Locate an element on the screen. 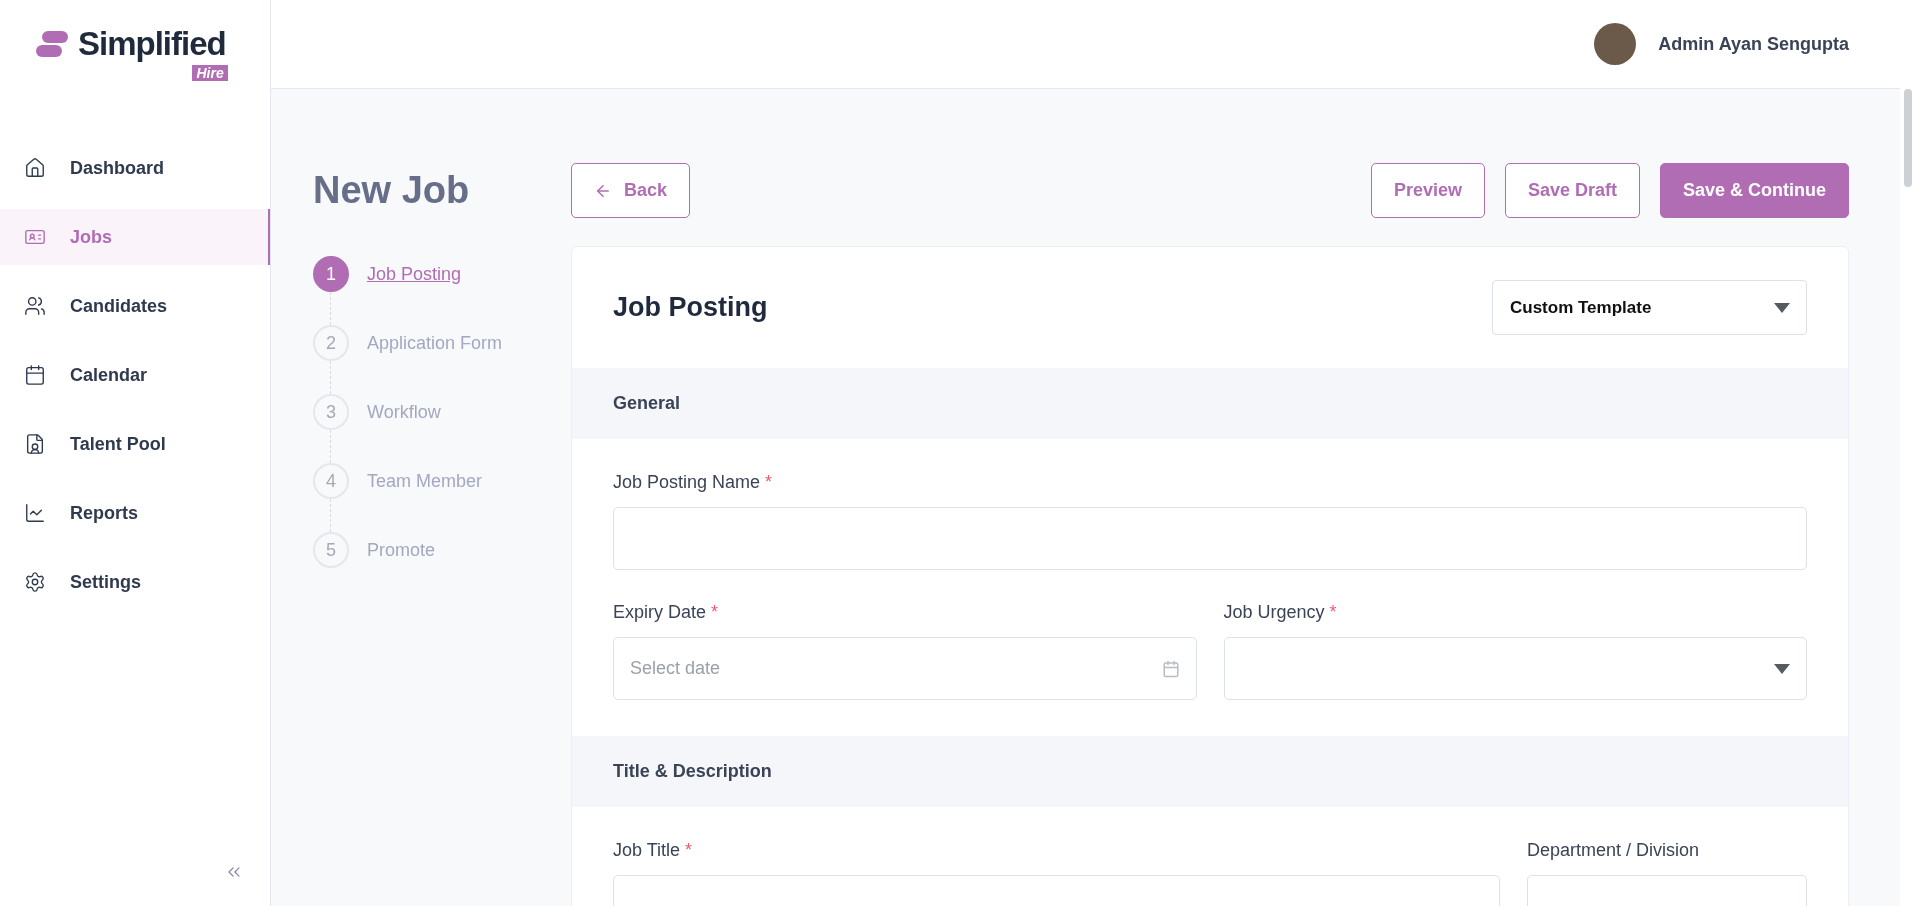  people-icon is located at coordinates (35, 306).